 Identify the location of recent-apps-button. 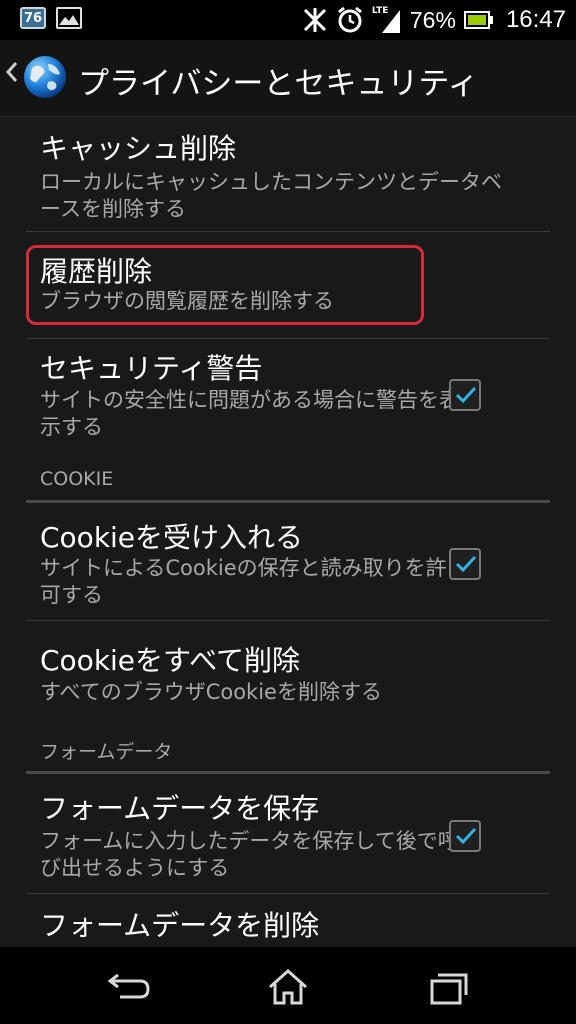
(448, 987).